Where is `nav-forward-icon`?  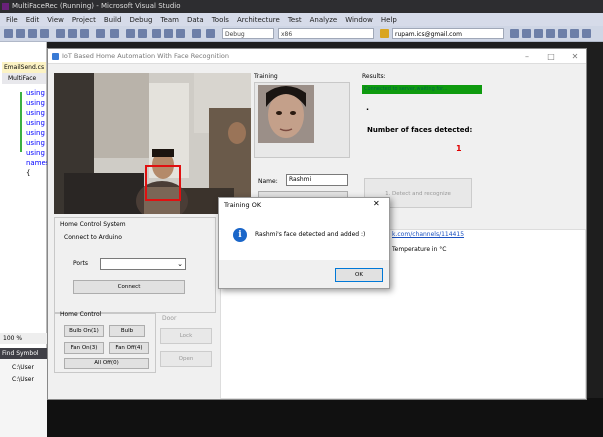 nav-forward-icon is located at coordinates (142, 33).